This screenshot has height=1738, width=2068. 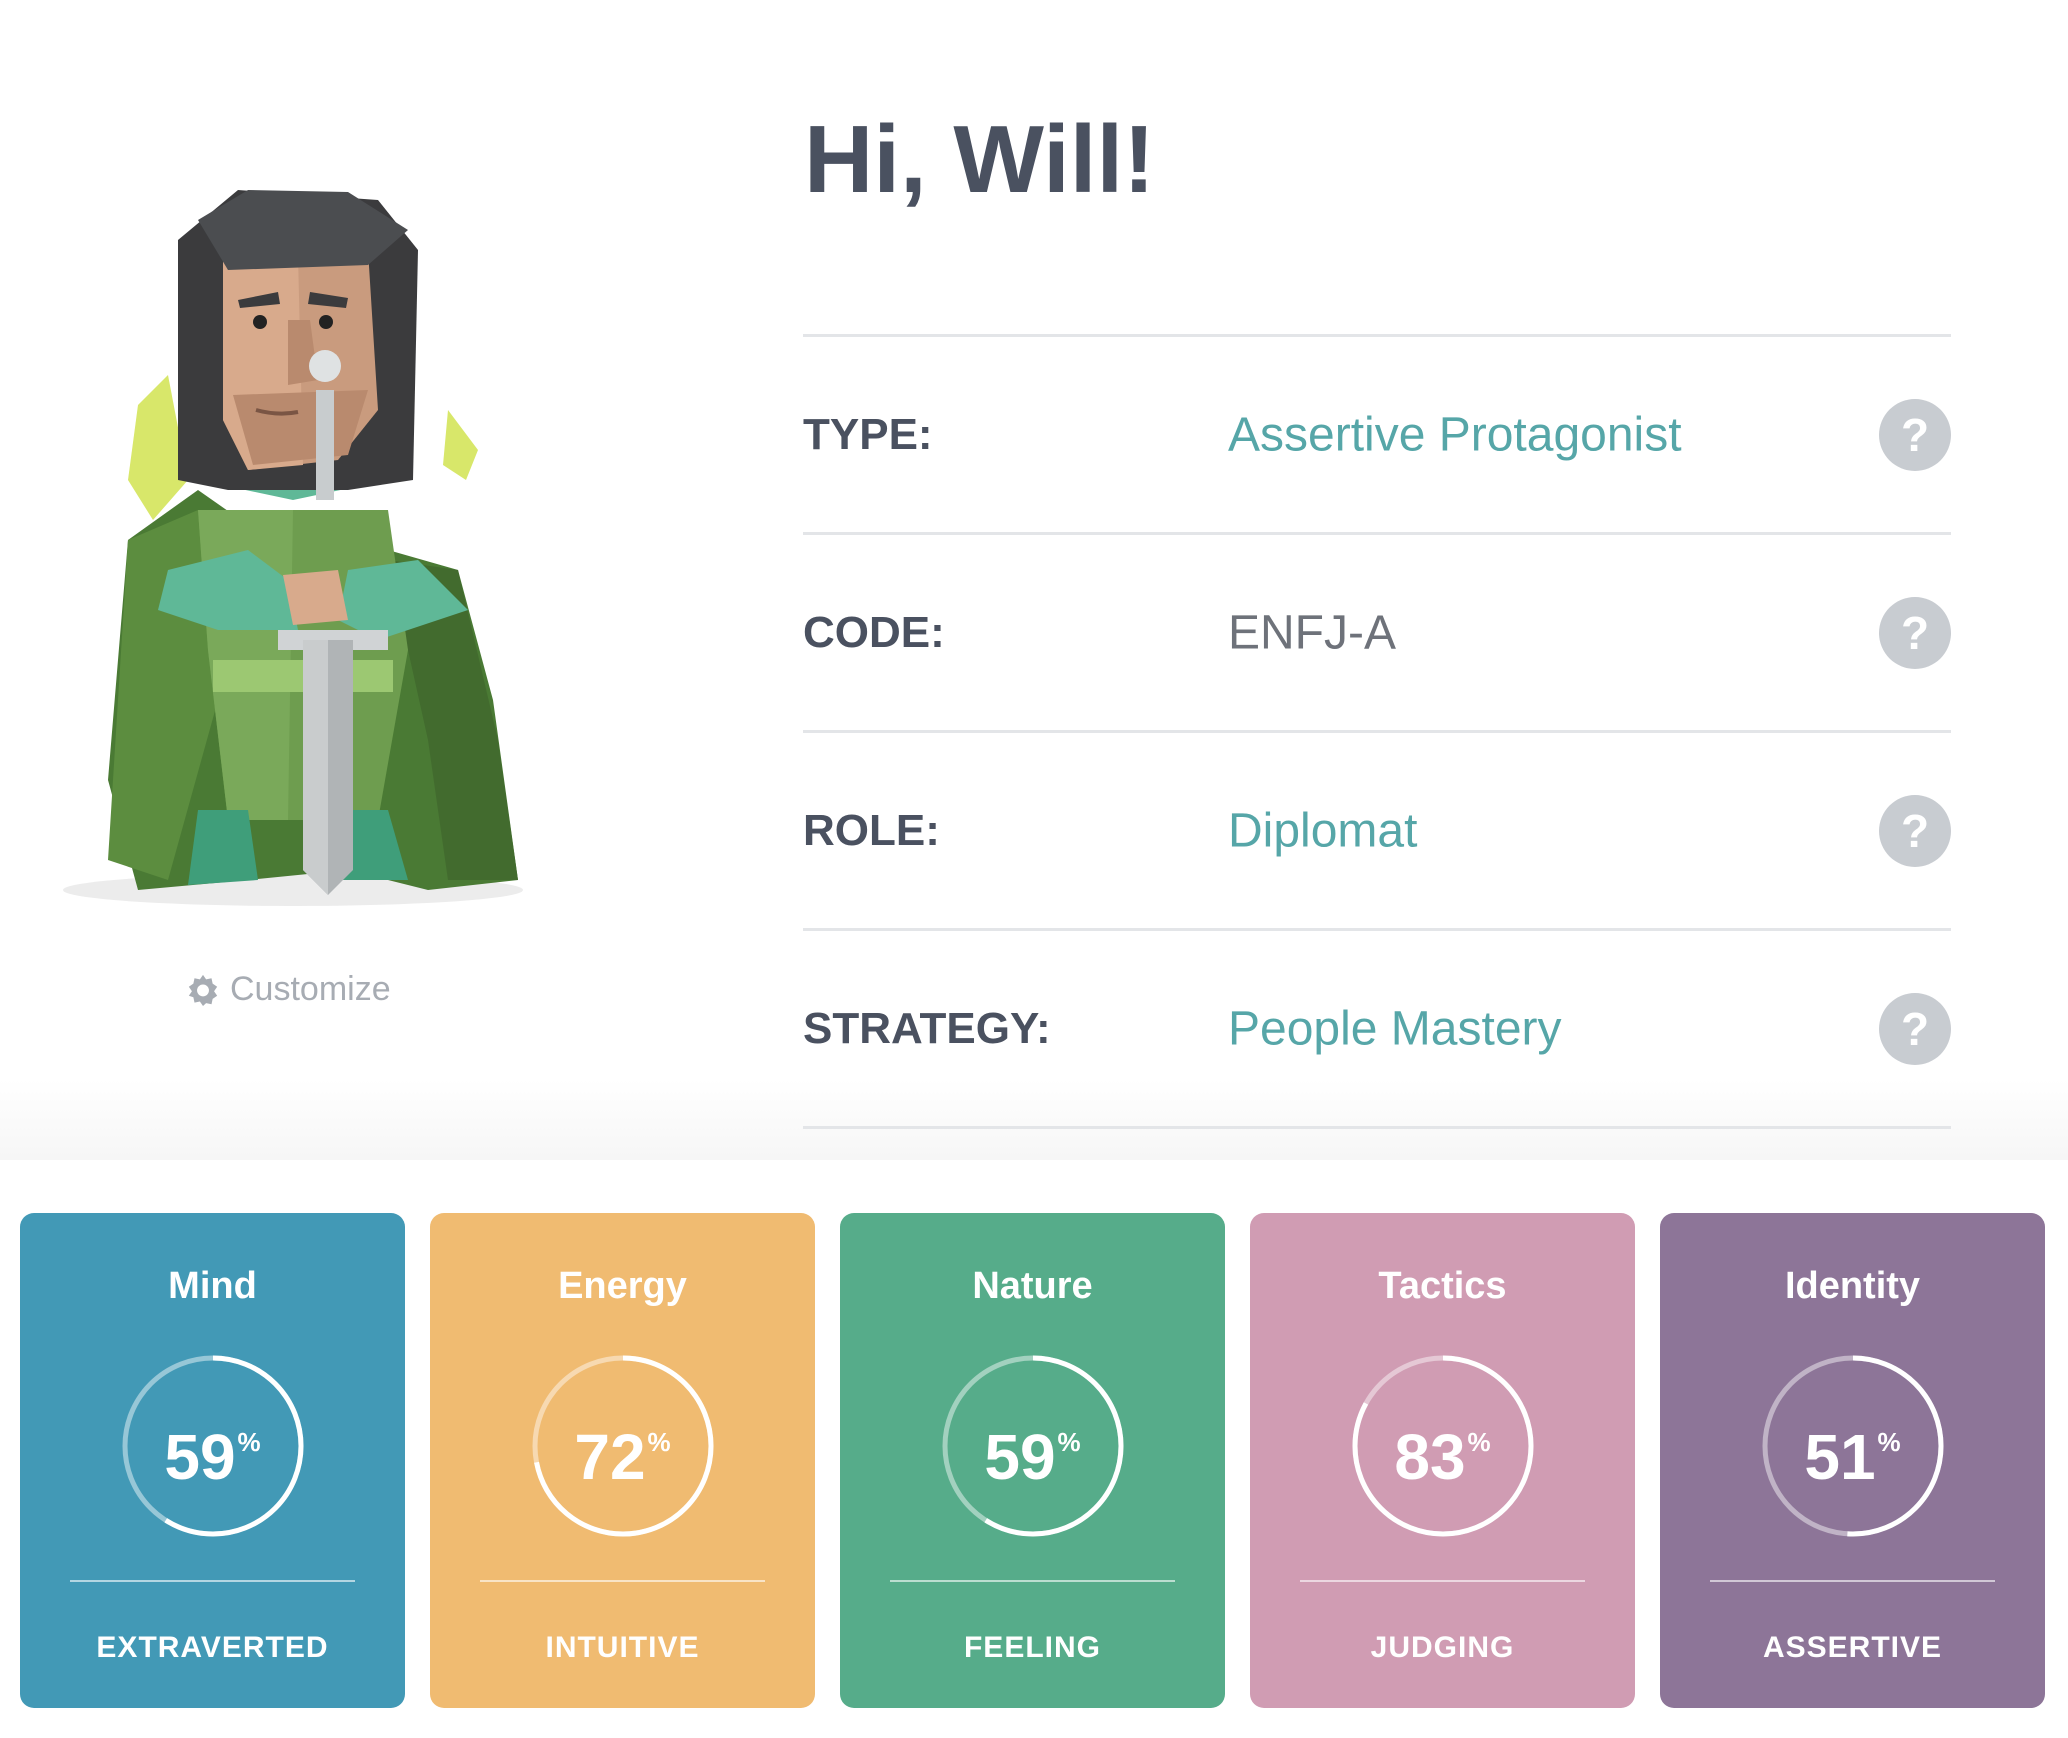 I want to click on strategy-help-icon: ?, so click(x=1915, y=1028).